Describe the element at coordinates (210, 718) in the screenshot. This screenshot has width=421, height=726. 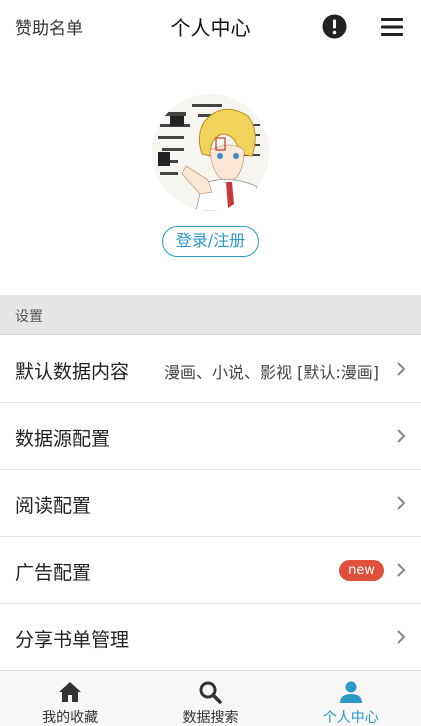
I see `tab-label: 数据搜索` at that location.